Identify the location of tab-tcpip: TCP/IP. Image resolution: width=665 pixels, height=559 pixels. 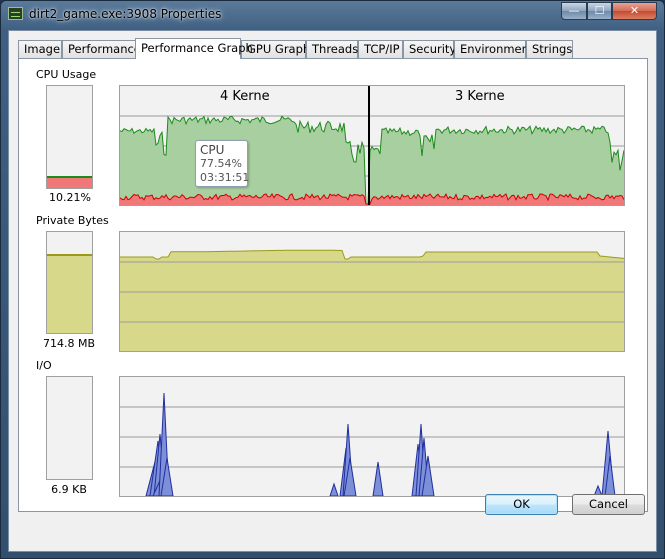
(380, 49).